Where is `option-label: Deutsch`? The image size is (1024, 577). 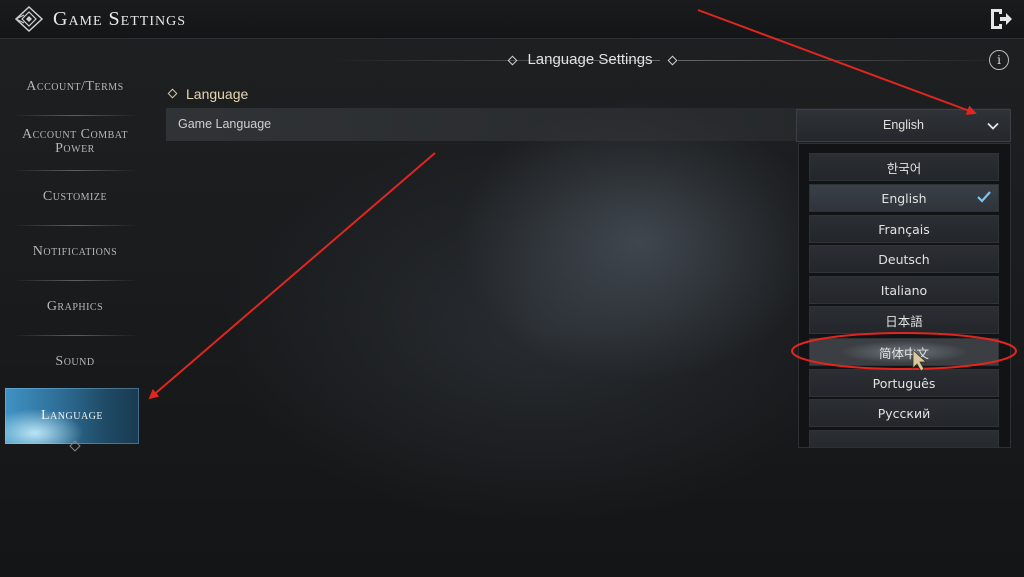
option-label: Deutsch is located at coordinates (904, 259).